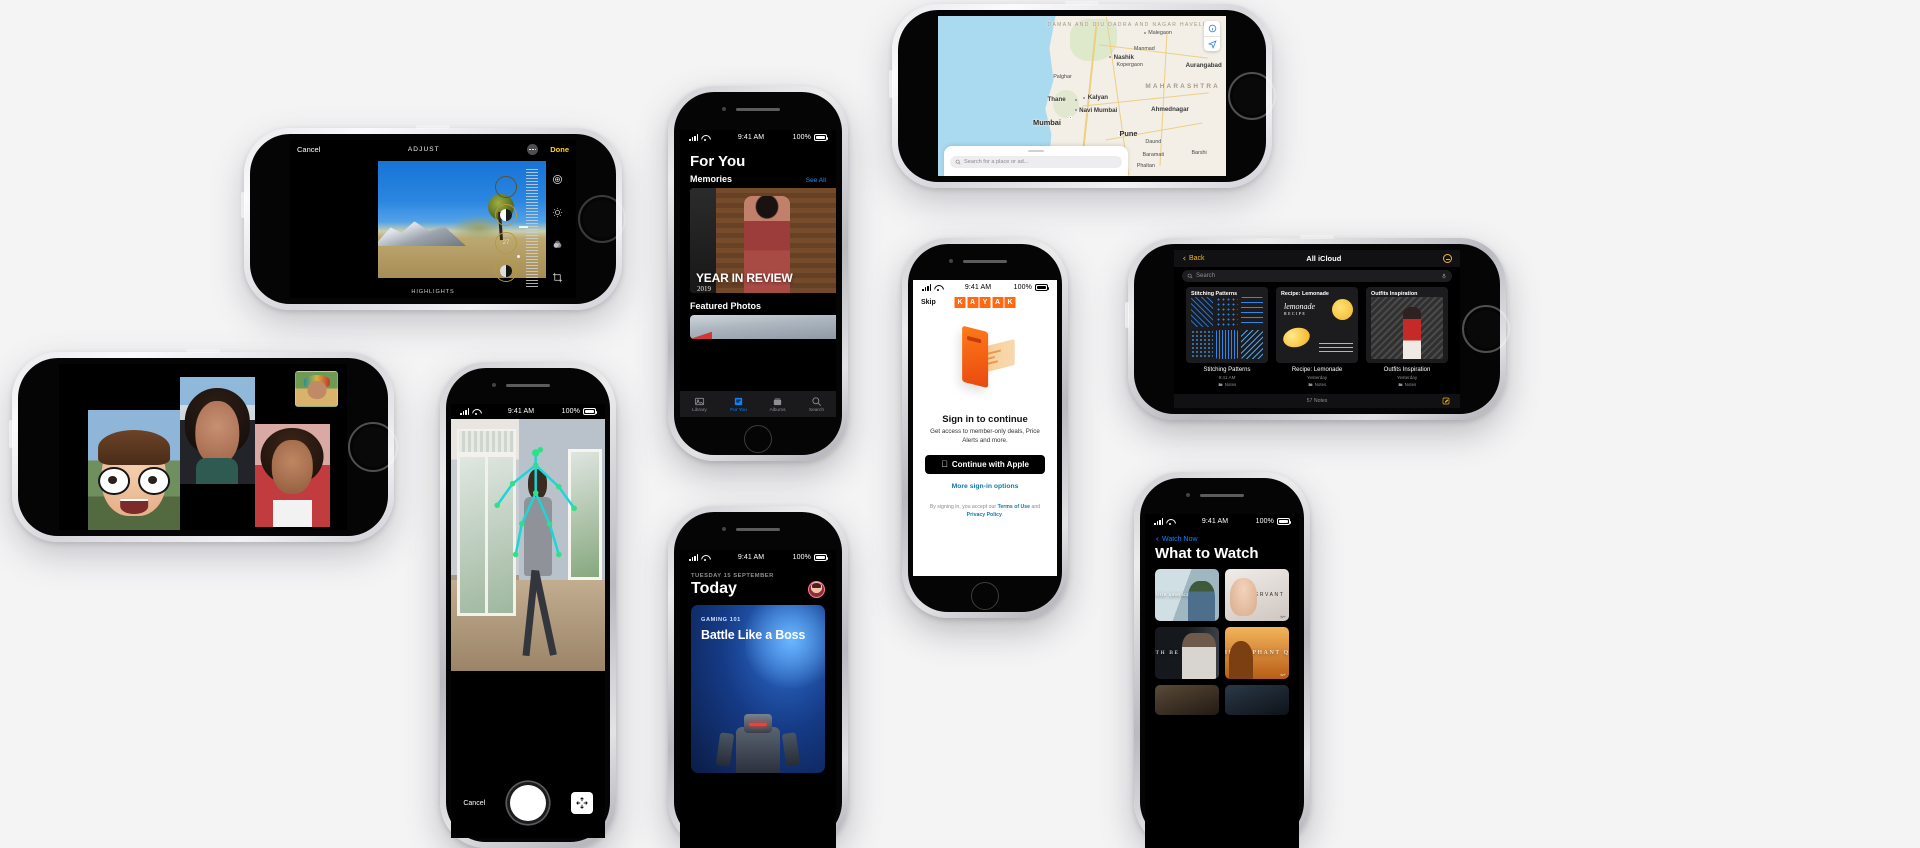 The width and height of the screenshot is (1920, 848). What do you see at coordinates (1187, 595) in the screenshot?
I see `show-card: little america tv+` at bounding box center [1187, 595].